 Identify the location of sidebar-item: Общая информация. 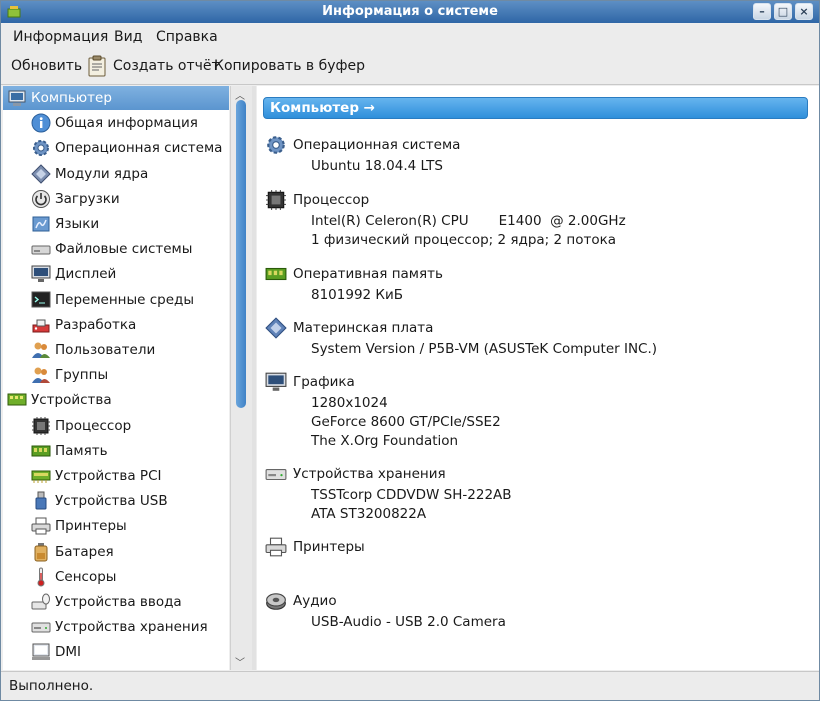
(116, 123).